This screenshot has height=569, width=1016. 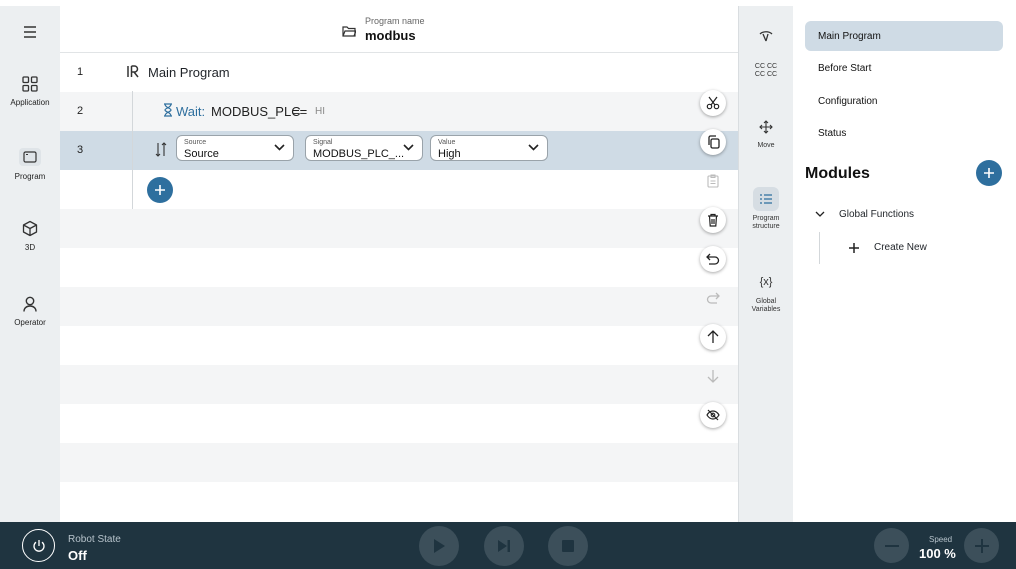 I want to click on rail-cc: CC CC CC CC, so click(x=766, y=71).